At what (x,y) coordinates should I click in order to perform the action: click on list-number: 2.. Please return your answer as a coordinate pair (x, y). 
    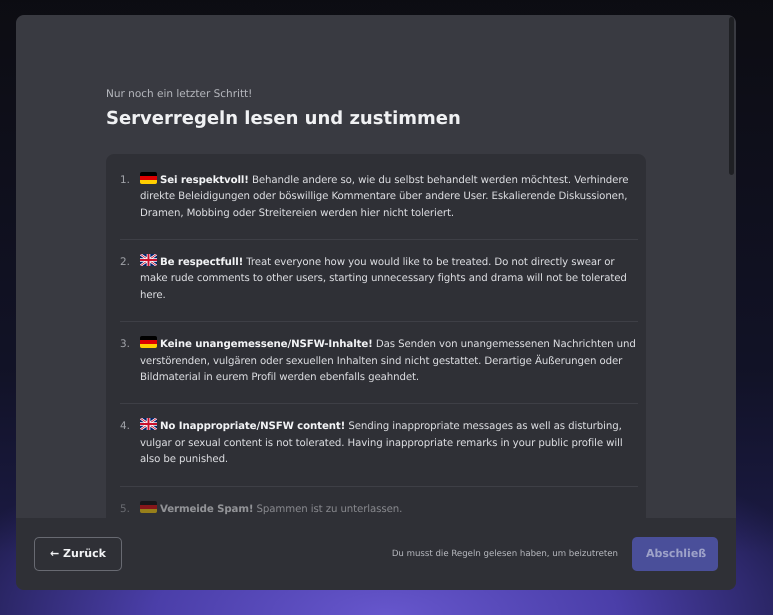
    Looking at the image, I should click on (125, 262).